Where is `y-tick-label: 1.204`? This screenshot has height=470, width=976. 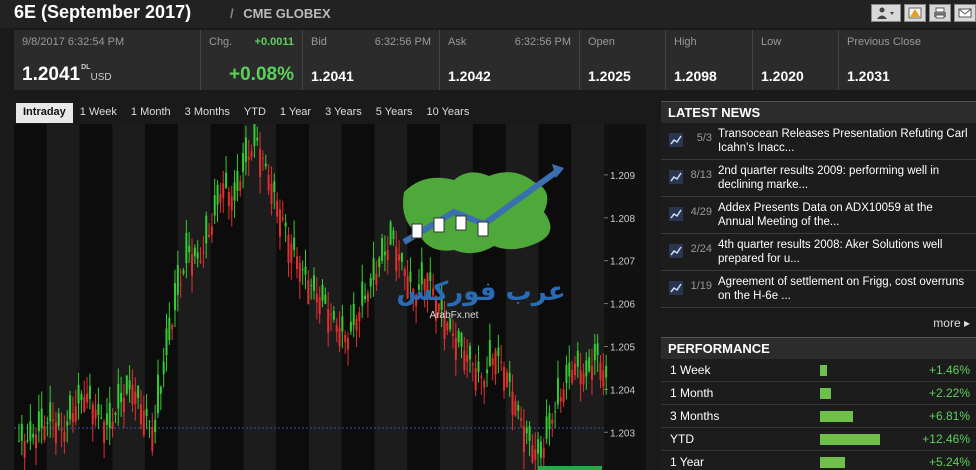 y-tick-label: 1.204 is located at coordinates (622, 390).